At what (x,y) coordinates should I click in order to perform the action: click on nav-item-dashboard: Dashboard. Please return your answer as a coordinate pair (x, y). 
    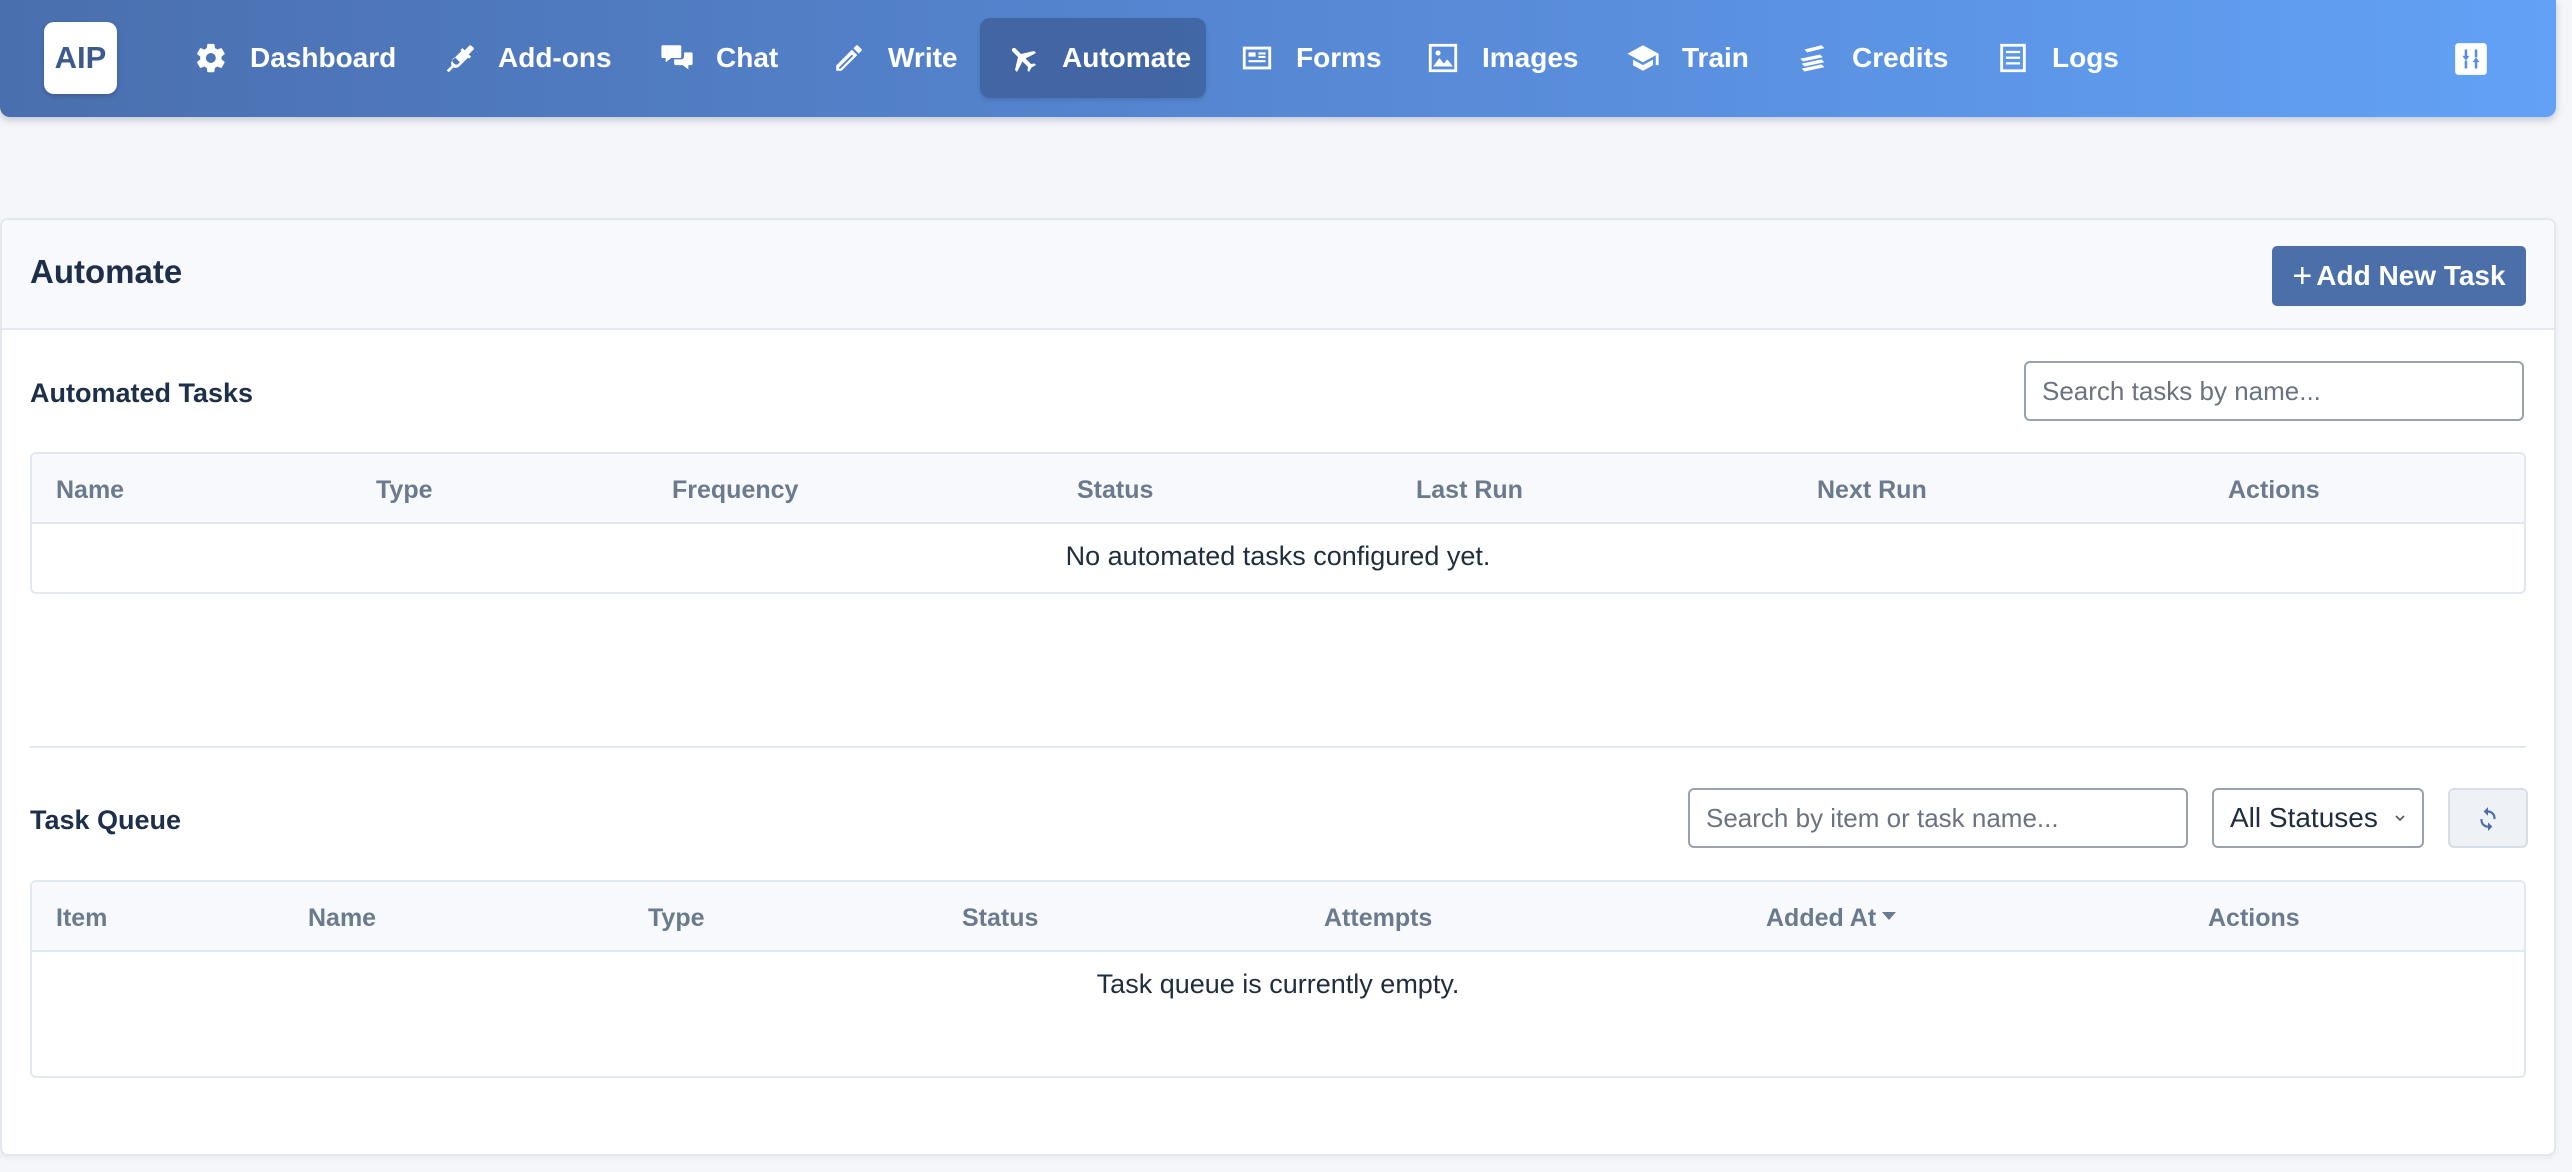
    Looking at the image, I should click on (295, 58).